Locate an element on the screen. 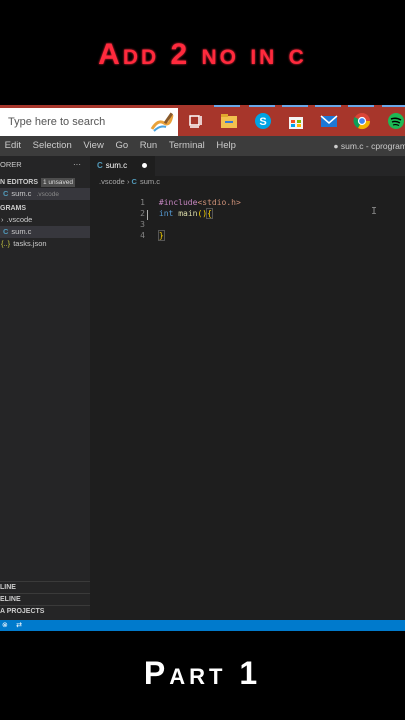  menu-edit: Edit is located at coordinates (13, 146).